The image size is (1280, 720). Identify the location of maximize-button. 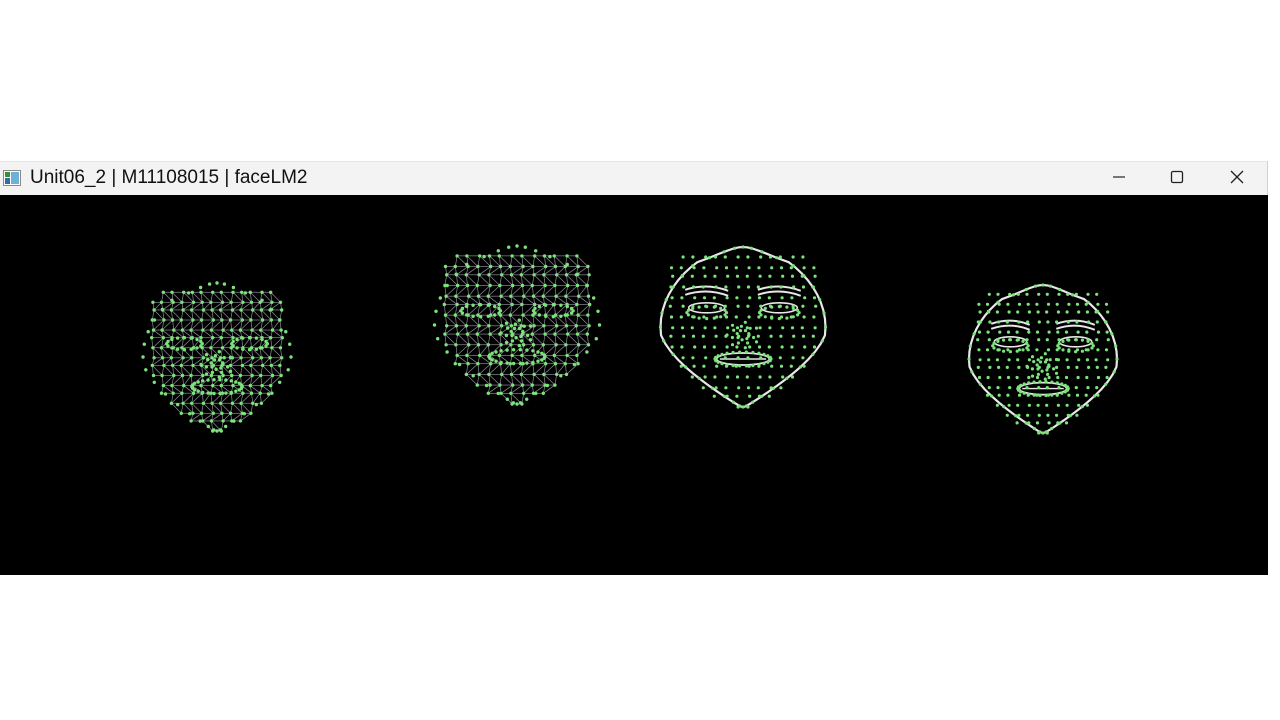
(1177, 179).